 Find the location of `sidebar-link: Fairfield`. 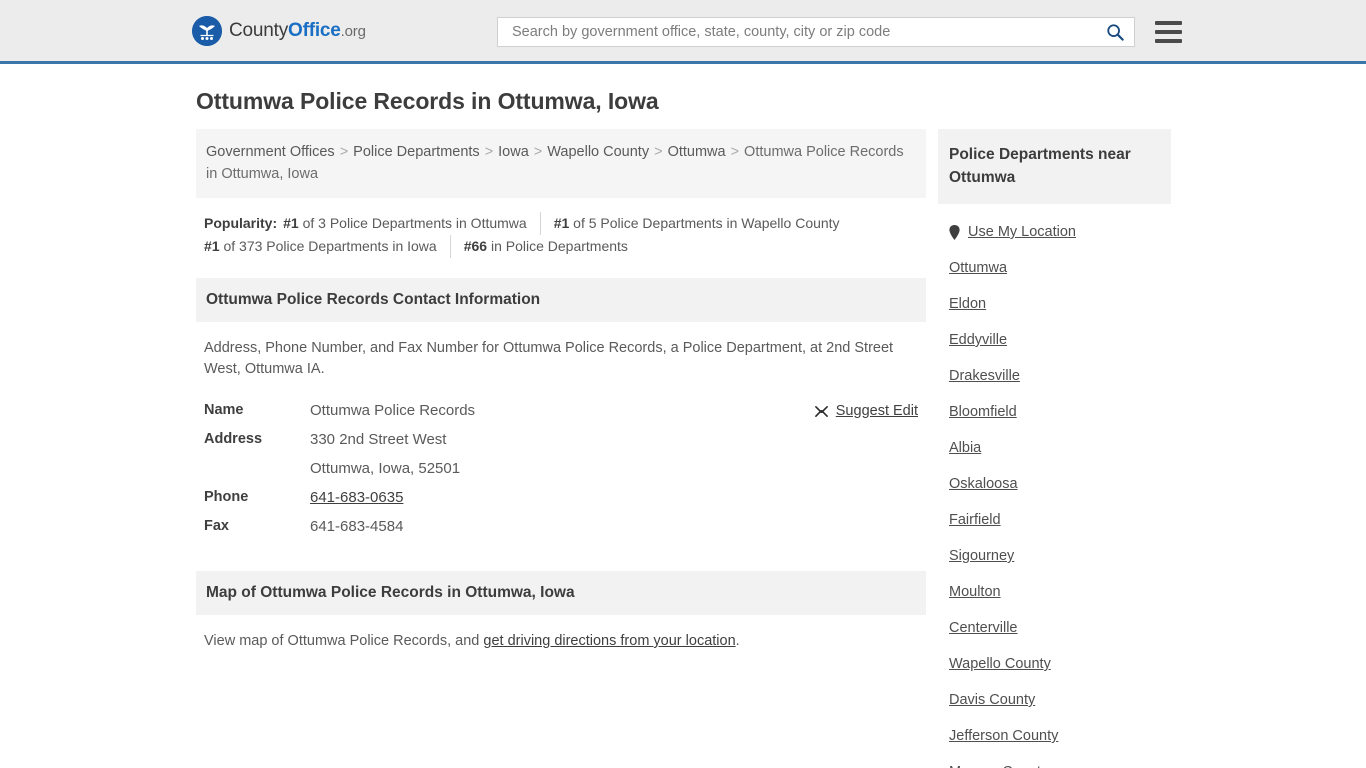

sidebar-link: Fairfield is located at coordinates (975, 520).